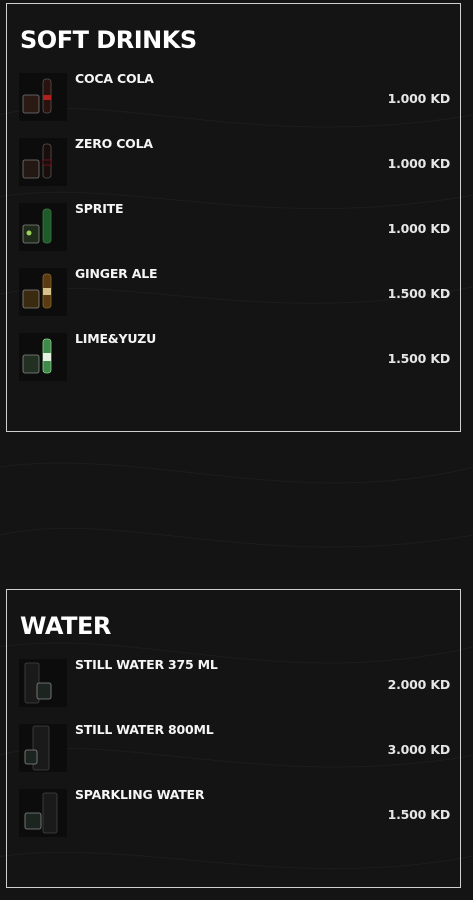 The image size is (473, 900). Describe the element at coordinates (234, 356) in the screenshot. I see `menu-item-lime-yuzu: LIME&YUZU 1.500 KD` at that location.